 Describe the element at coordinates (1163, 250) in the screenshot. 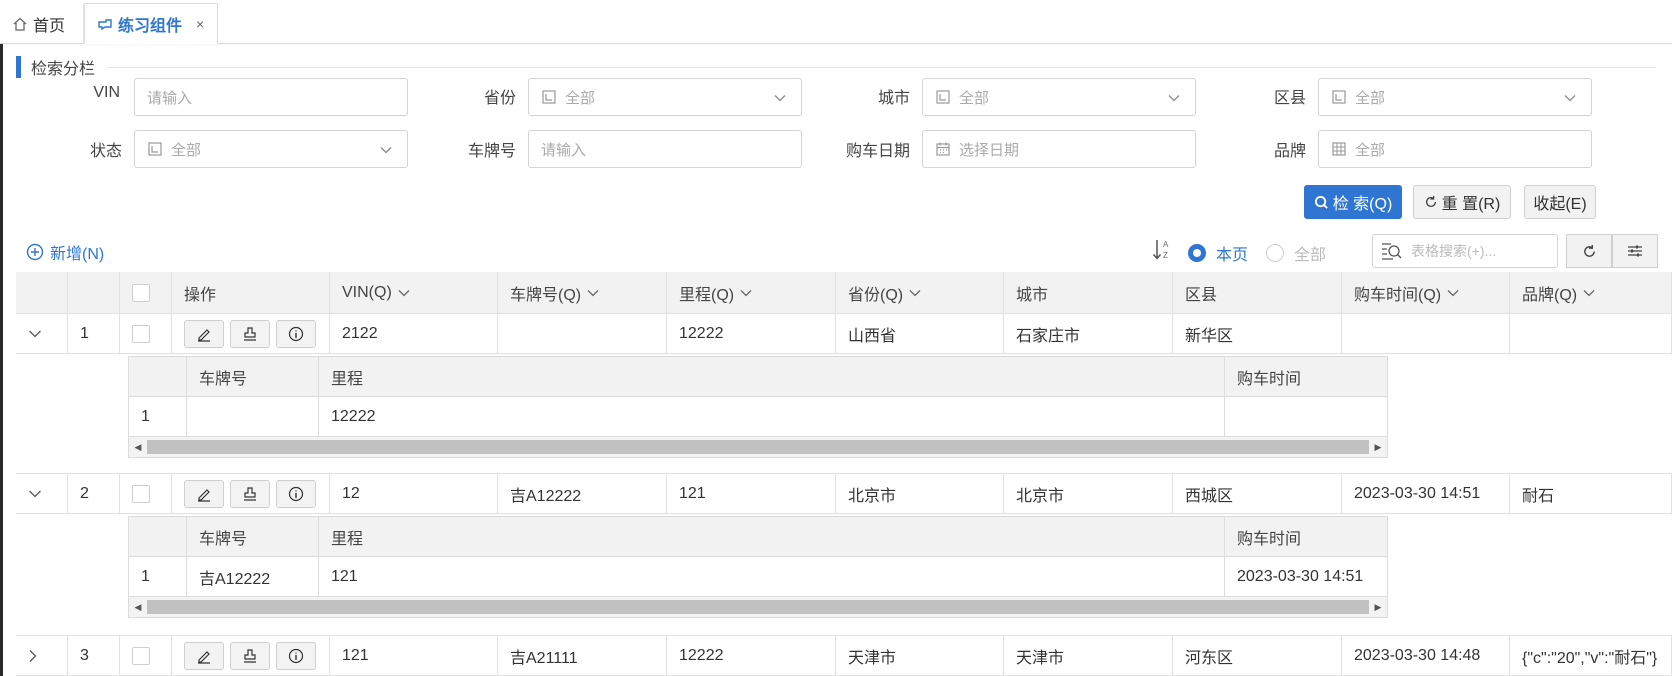

I see `sort-az-icon: AZ` at that location.